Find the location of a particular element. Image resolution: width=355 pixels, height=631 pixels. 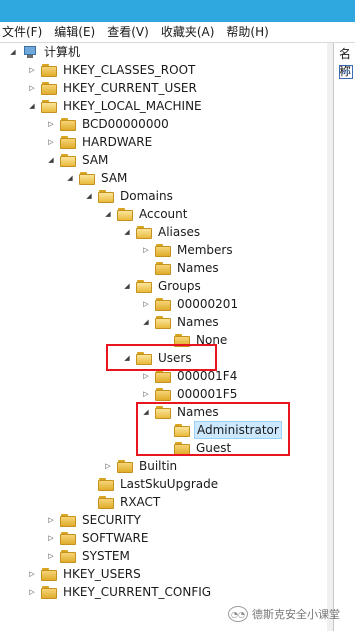

tree-node-label: 00000201 is located at coordinates (208, 304).